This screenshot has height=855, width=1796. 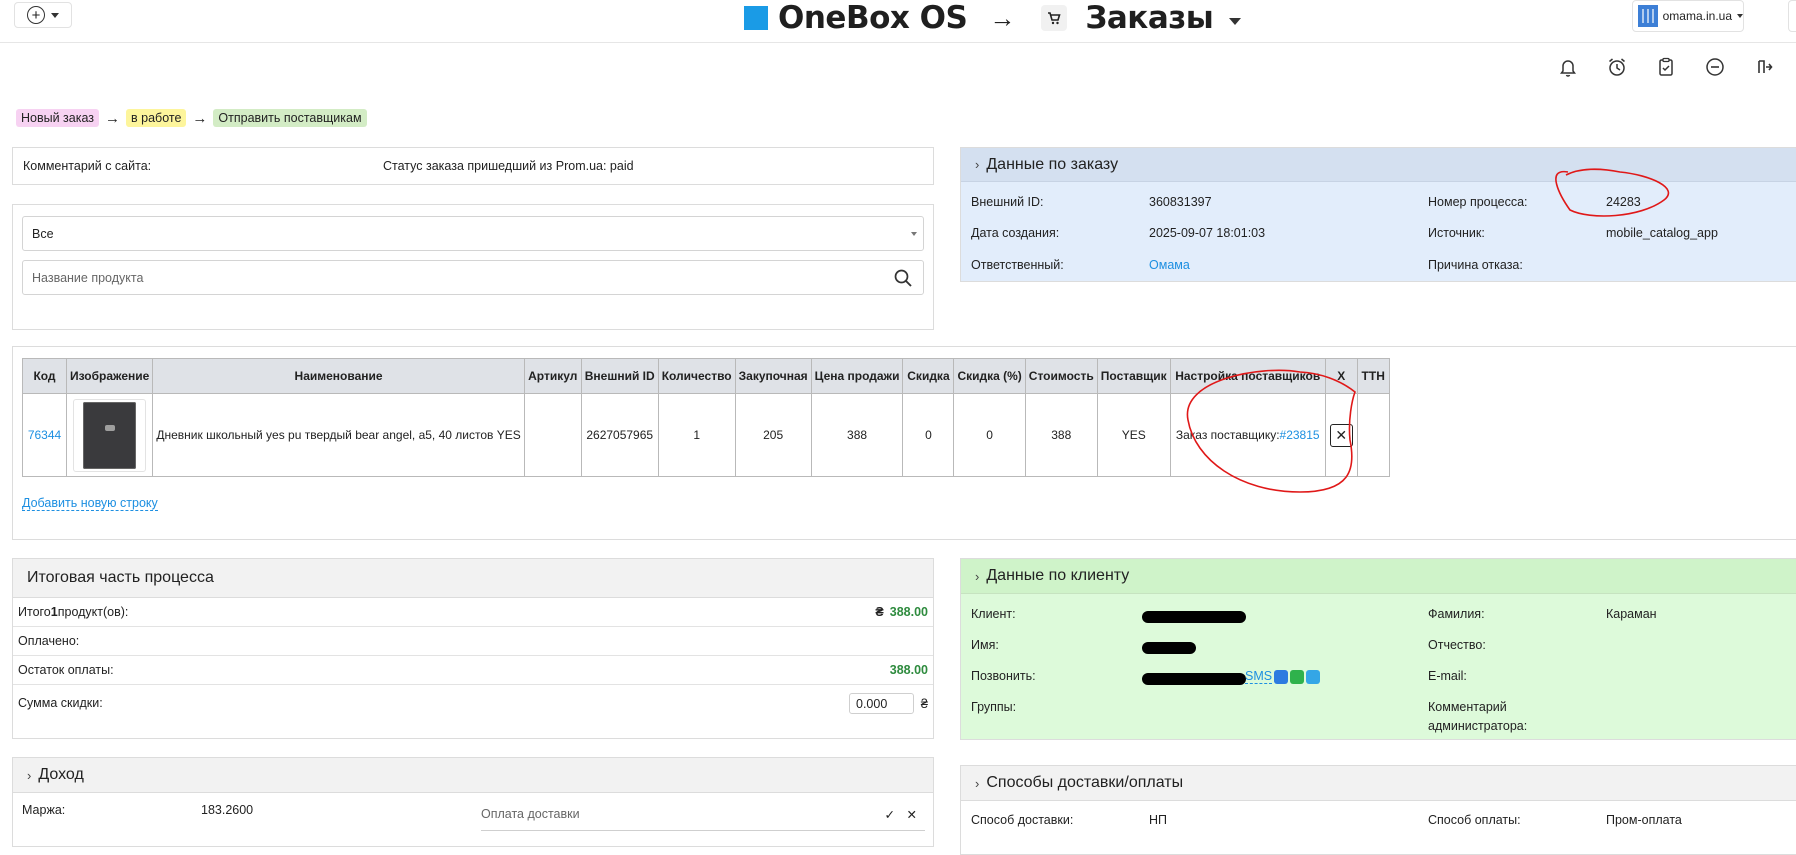 What do you see at coordinates (1373, 376) in the screenshot?
I see `column-header: ТТН` at bounding box center [1373, 376].